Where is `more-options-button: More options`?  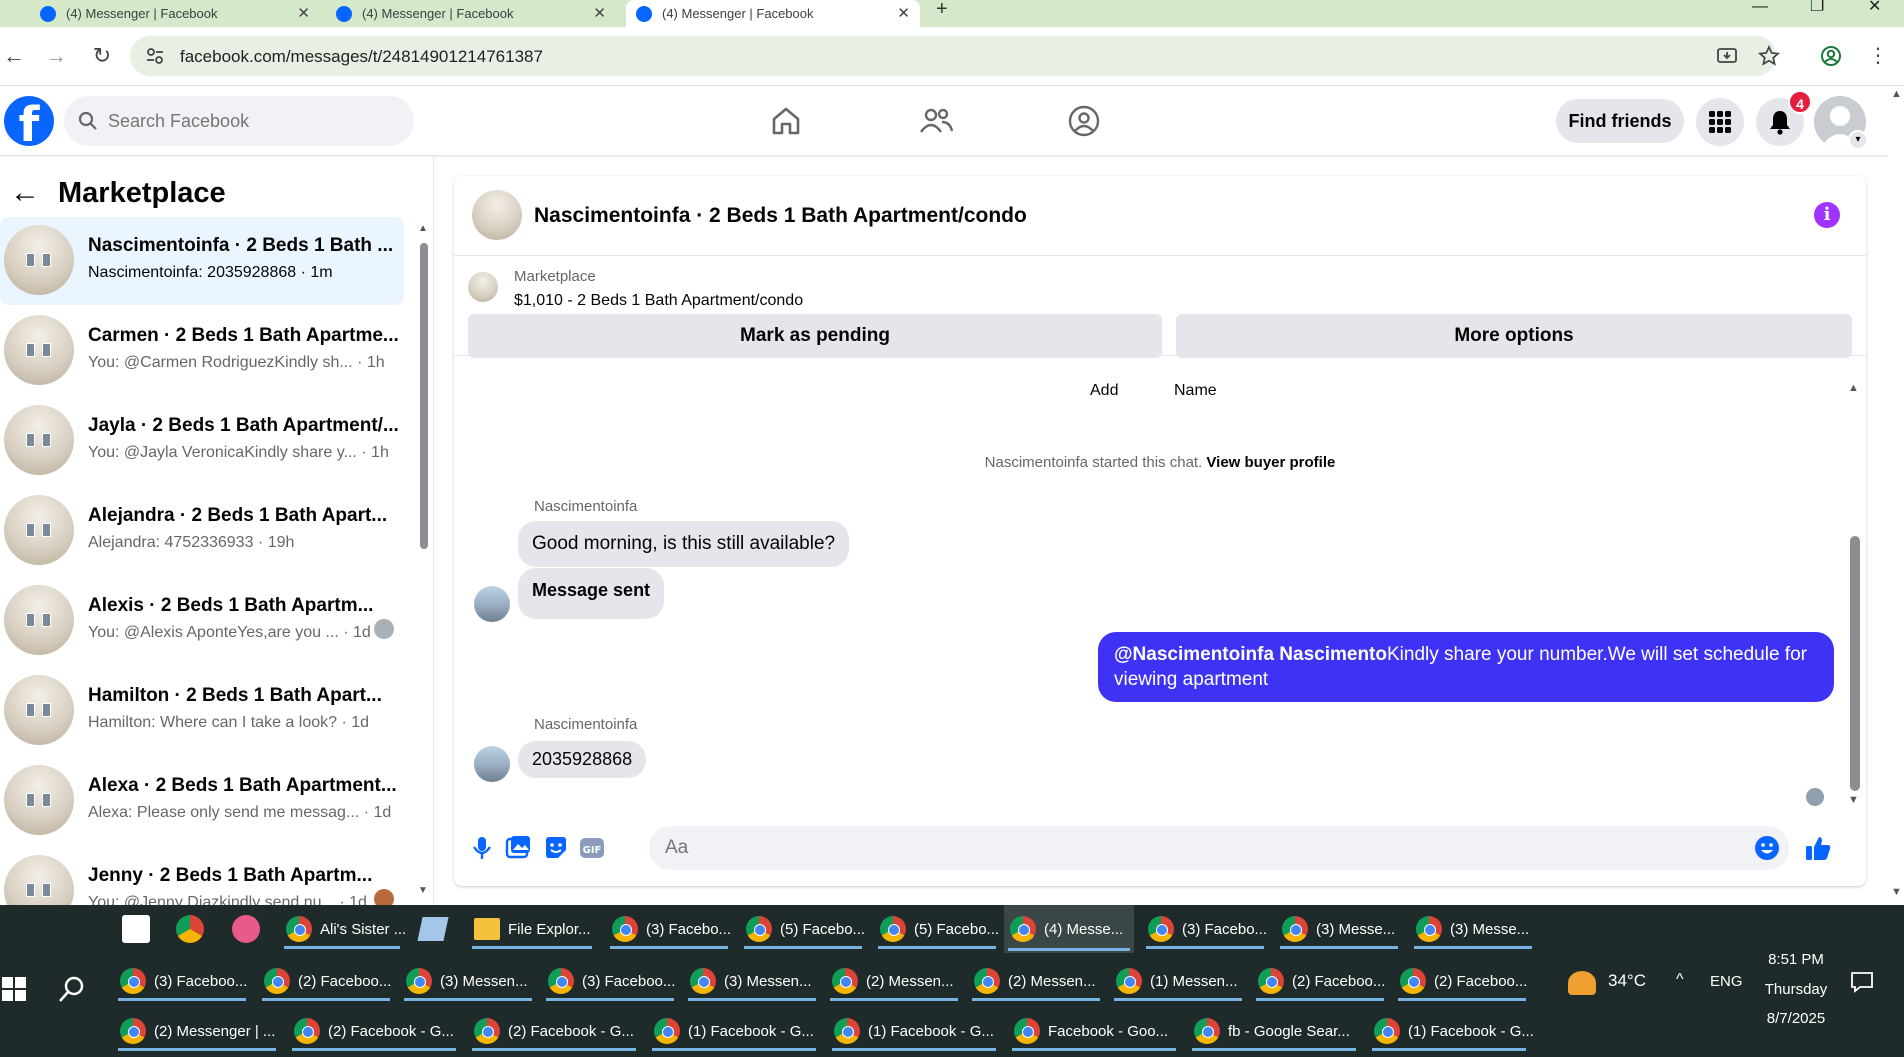 more-options-button: More options is located at coordinates (1514, 336).